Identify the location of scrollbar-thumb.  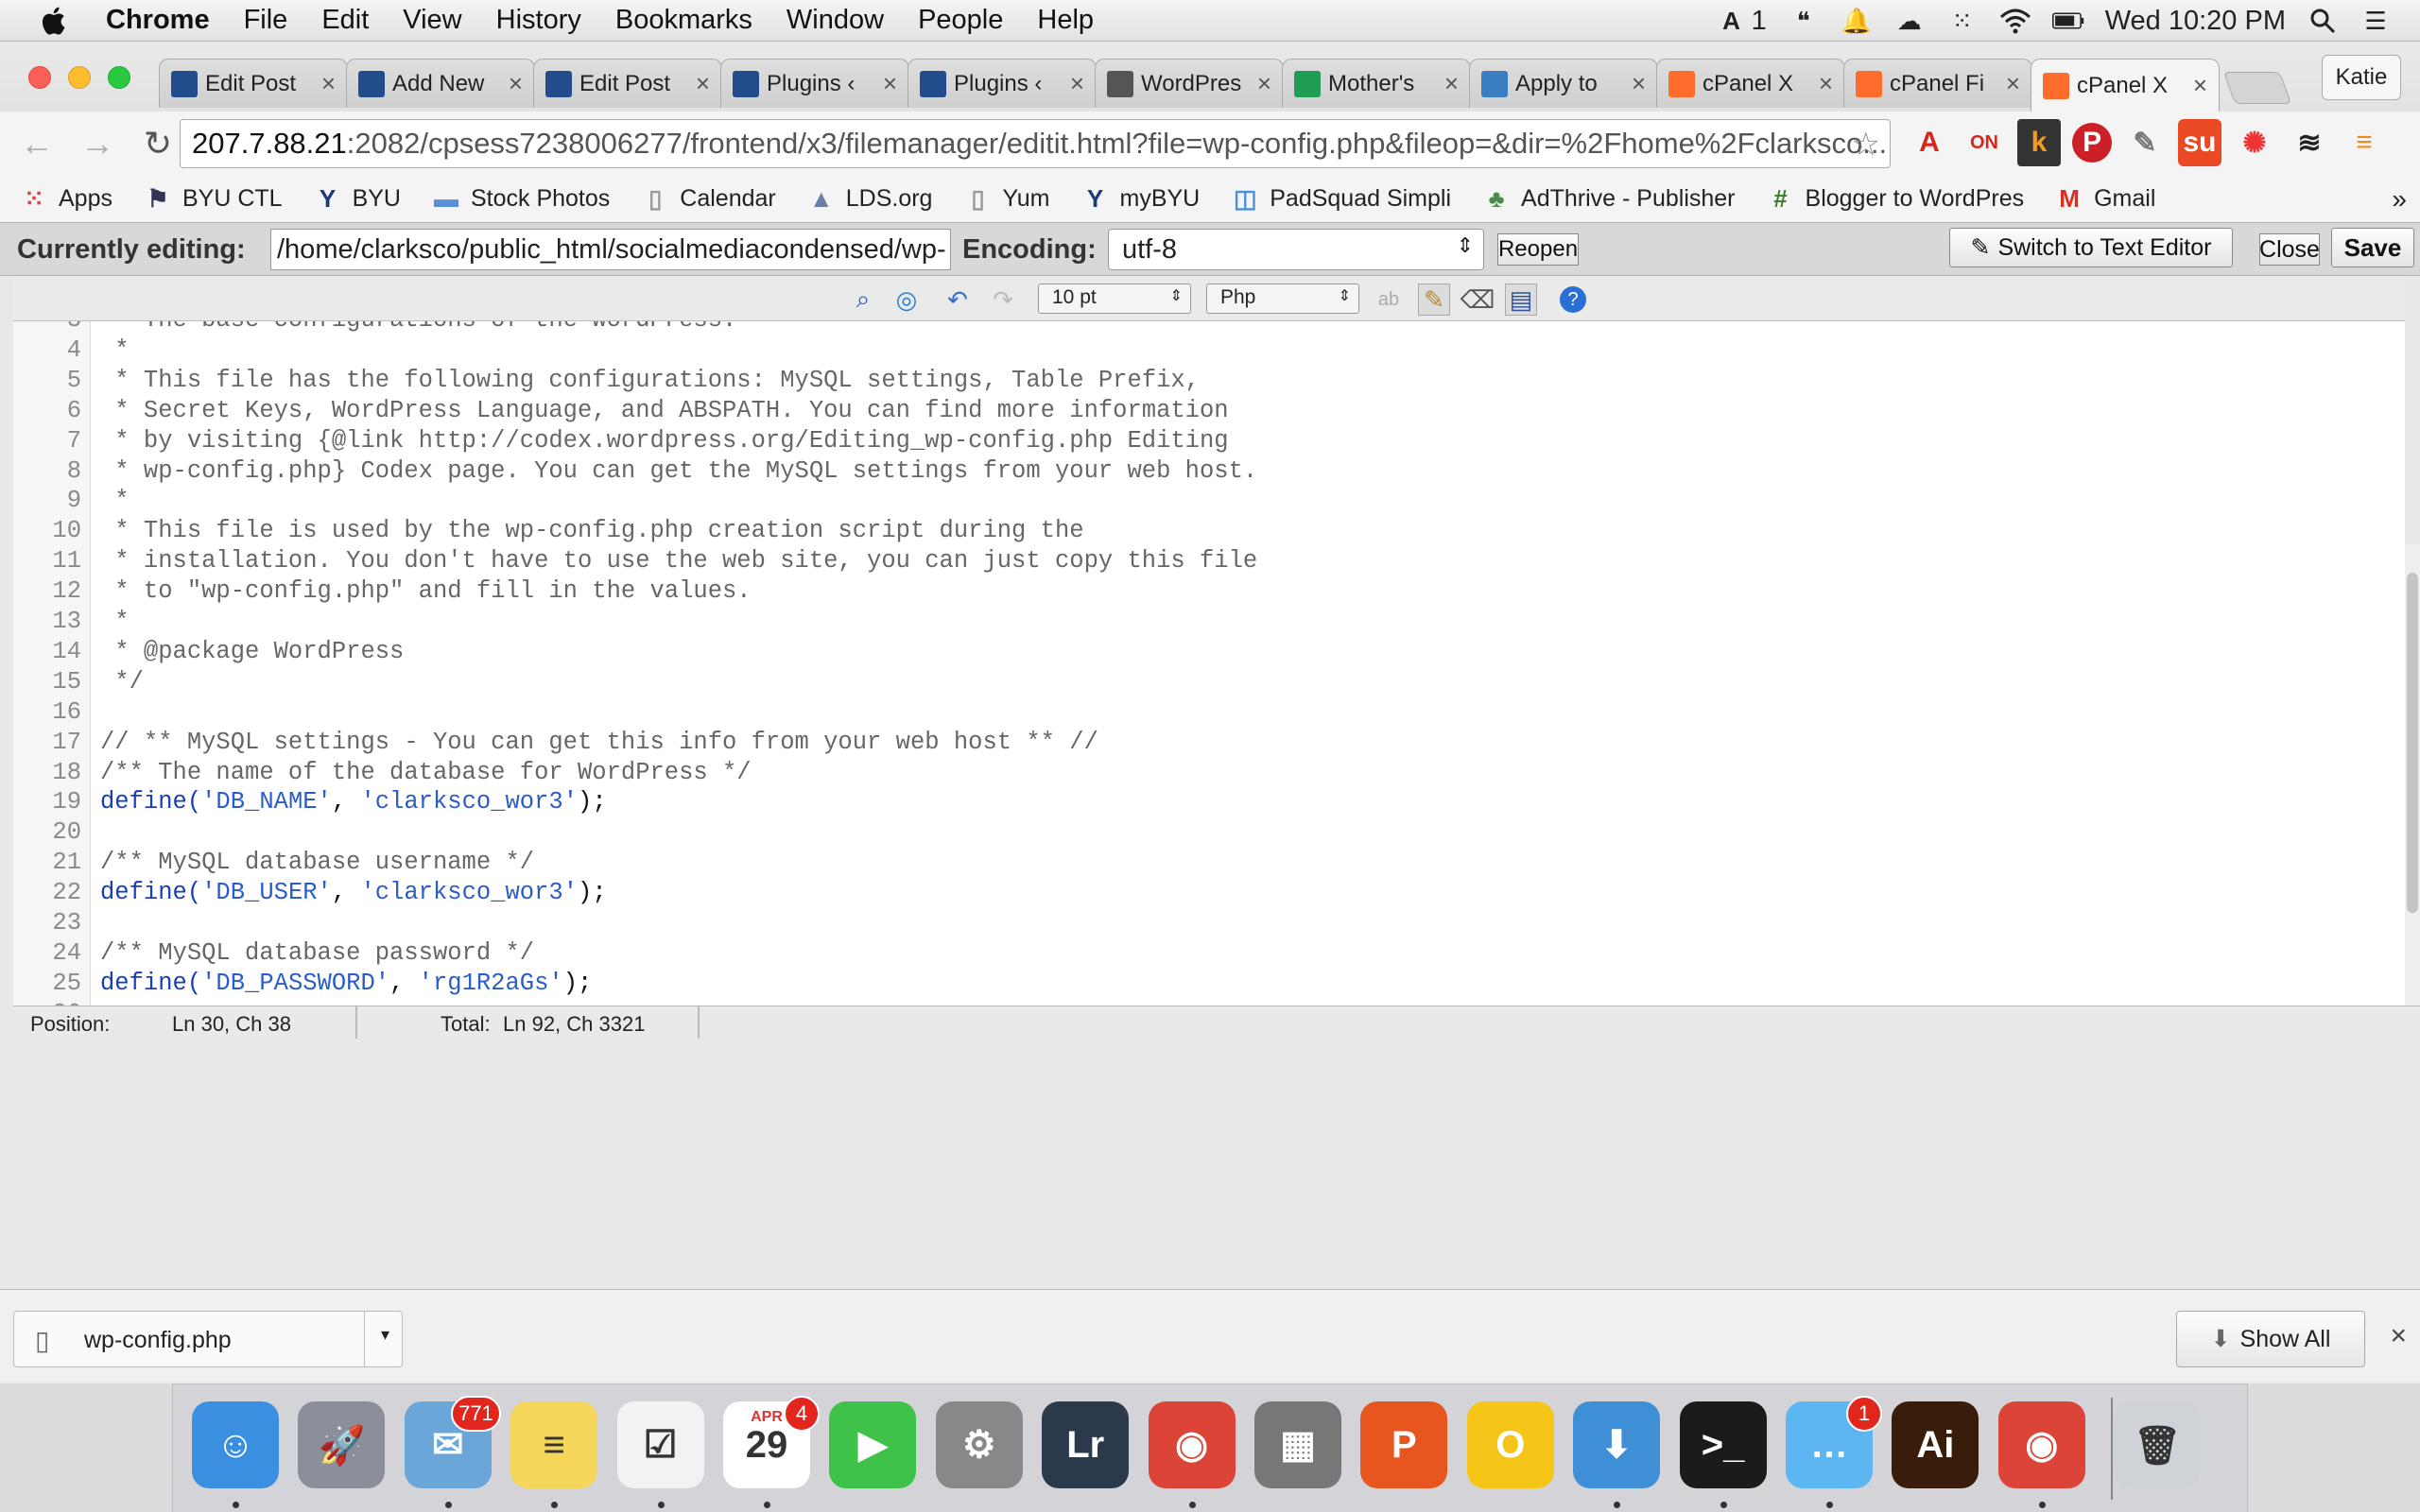
(2412, 743).